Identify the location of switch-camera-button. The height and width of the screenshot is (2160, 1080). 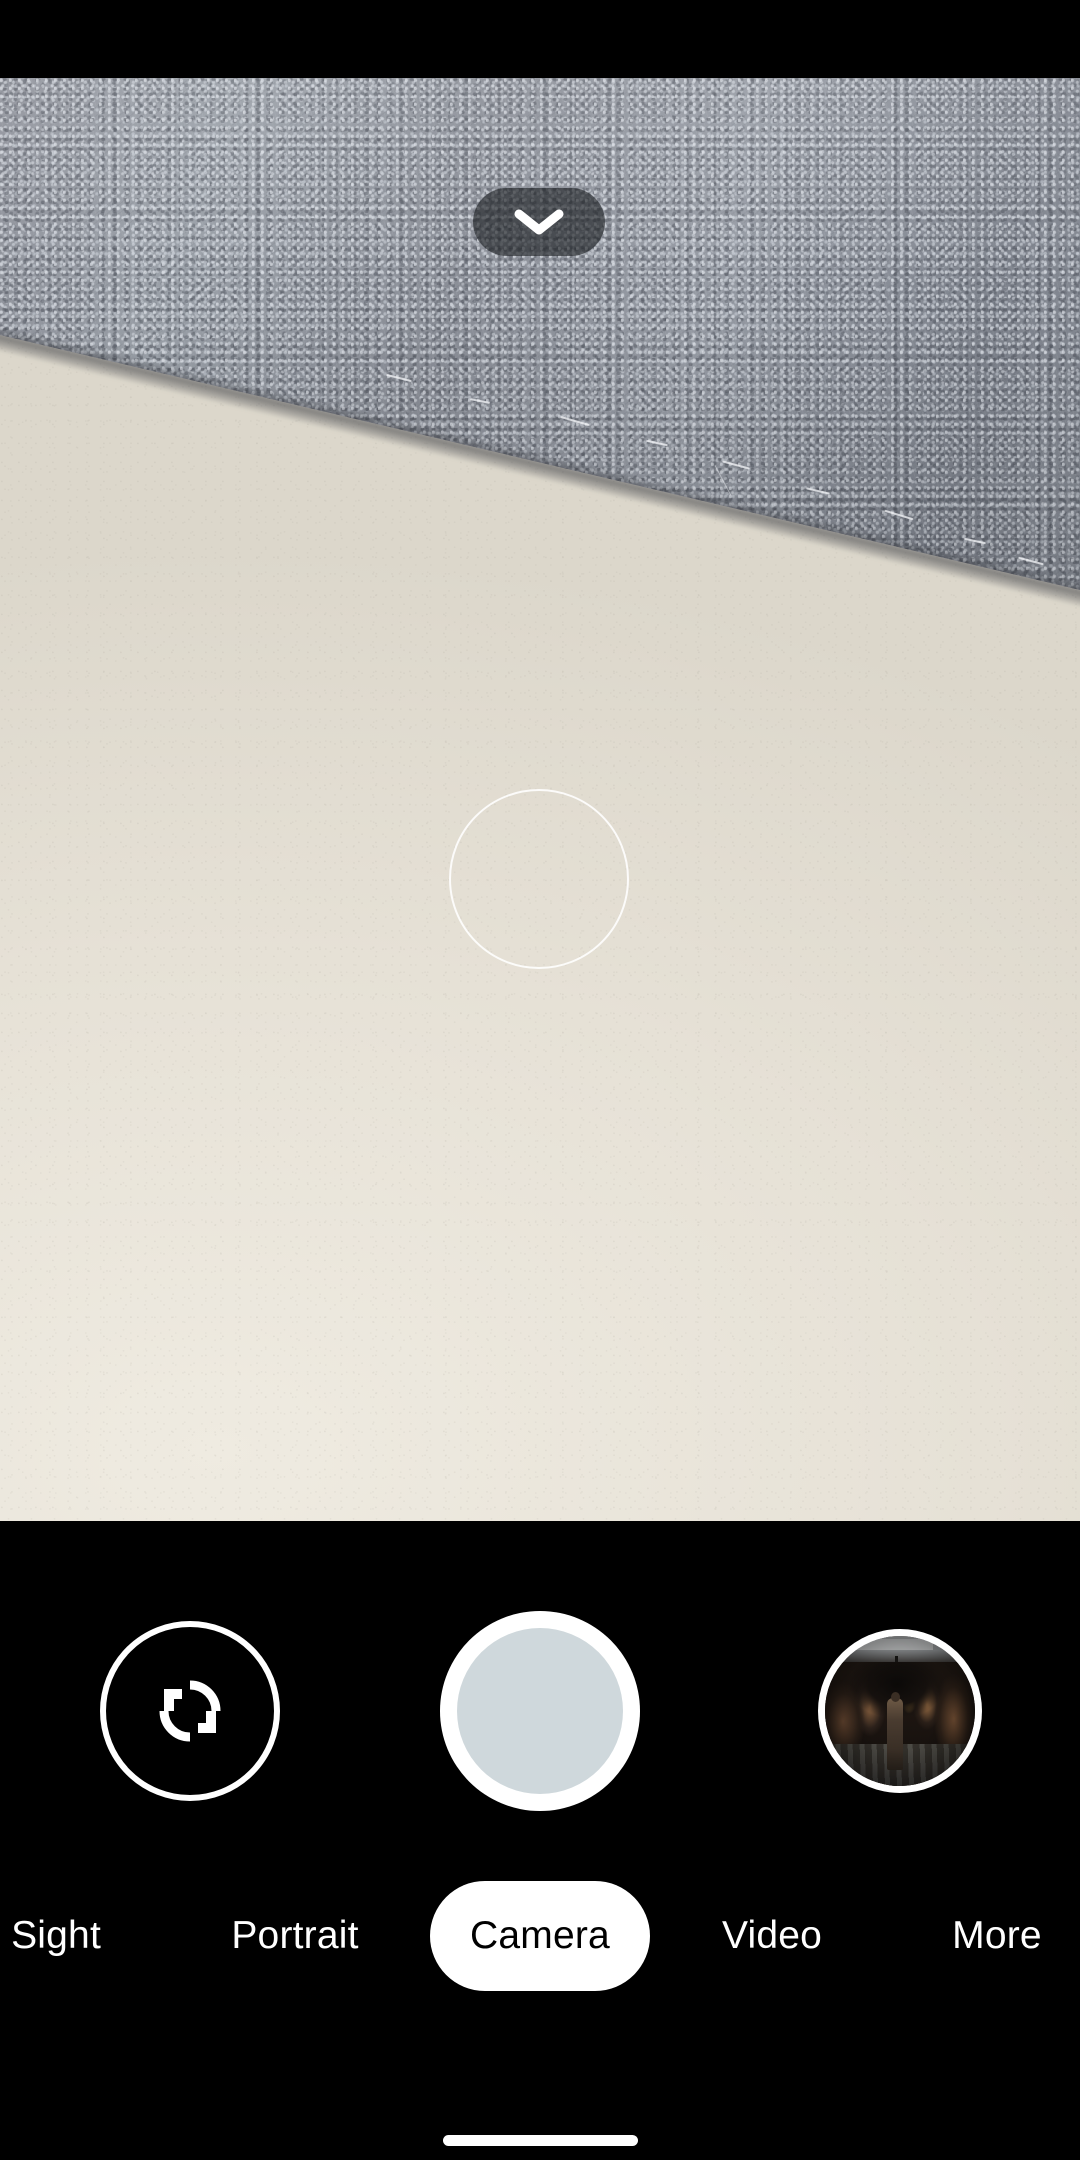
(190, 1711).